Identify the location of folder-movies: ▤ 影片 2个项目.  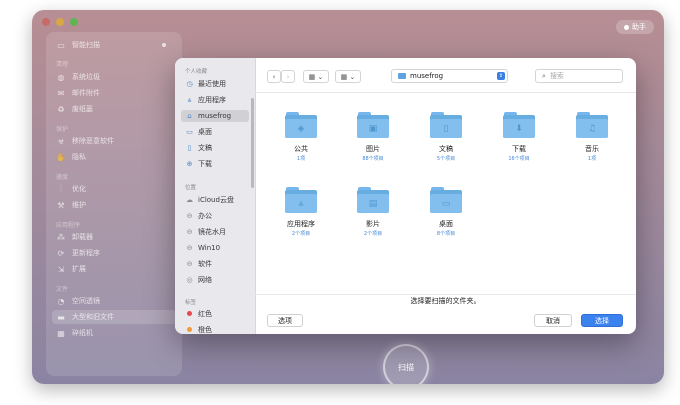
(373, 212).